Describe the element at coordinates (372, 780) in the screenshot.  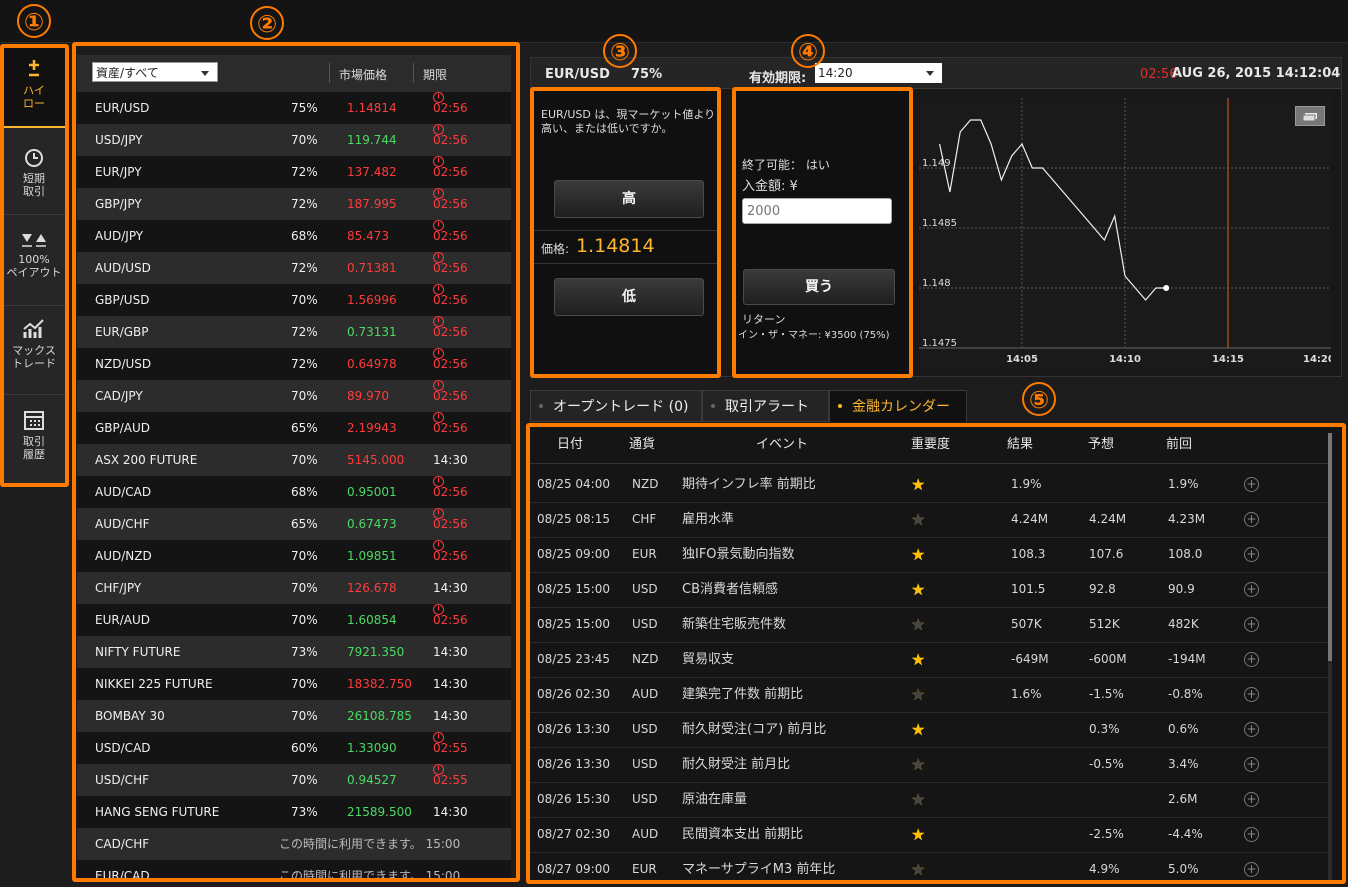
I see `asset-price: 0.94527` at that location.